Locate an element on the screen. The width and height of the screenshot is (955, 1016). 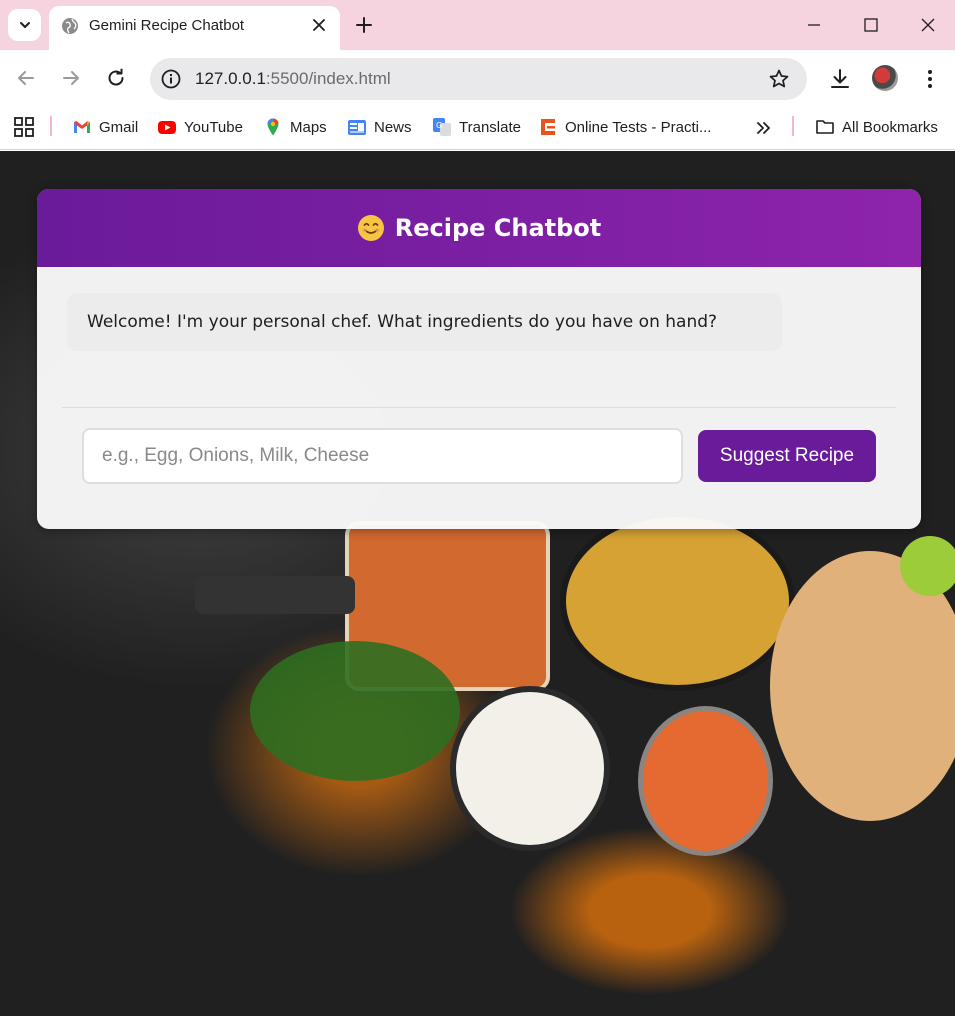
suggest-recipe-button: Suggest Recipe is located at coordinates (787, 456).